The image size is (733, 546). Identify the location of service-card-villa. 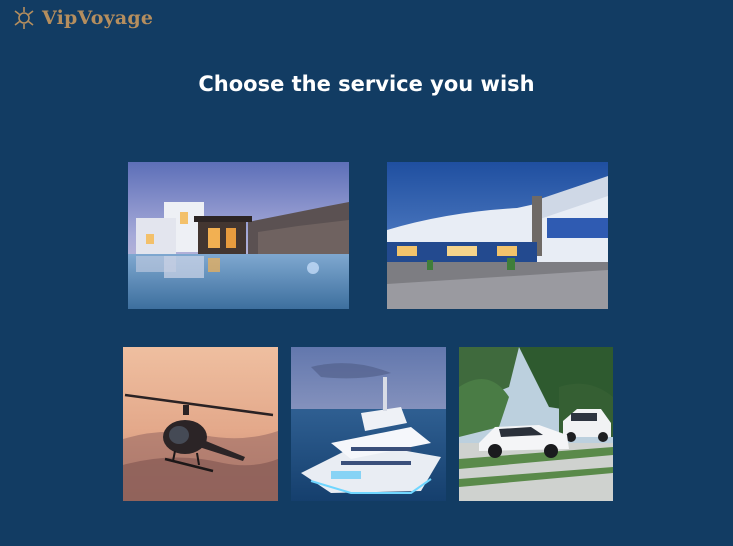
(238, 235).